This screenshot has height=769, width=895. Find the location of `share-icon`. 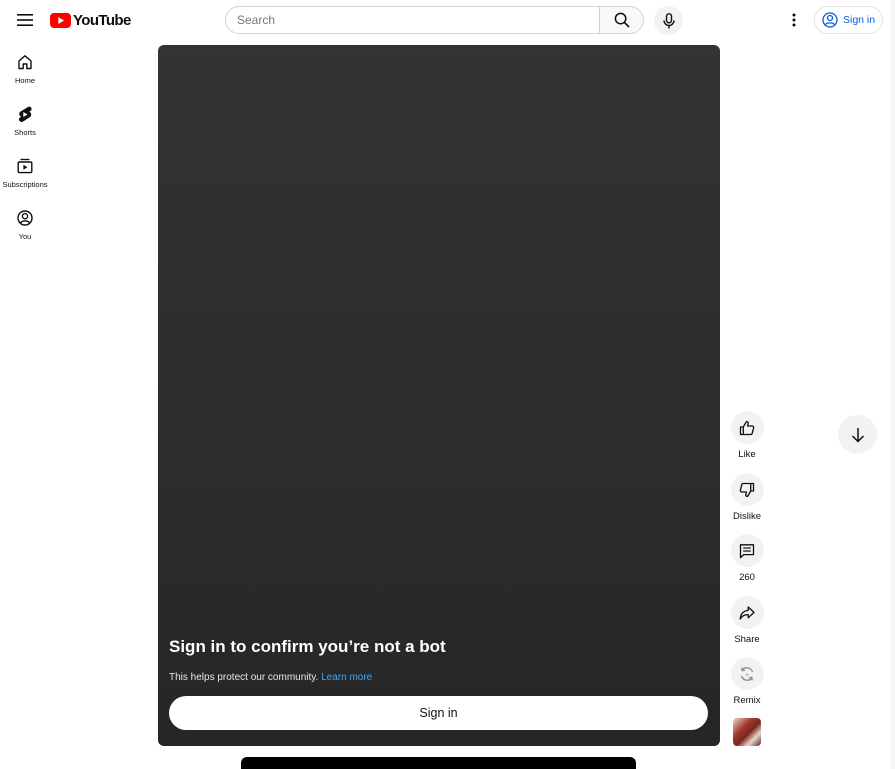

share-icon is located at coordinates (747, 612).